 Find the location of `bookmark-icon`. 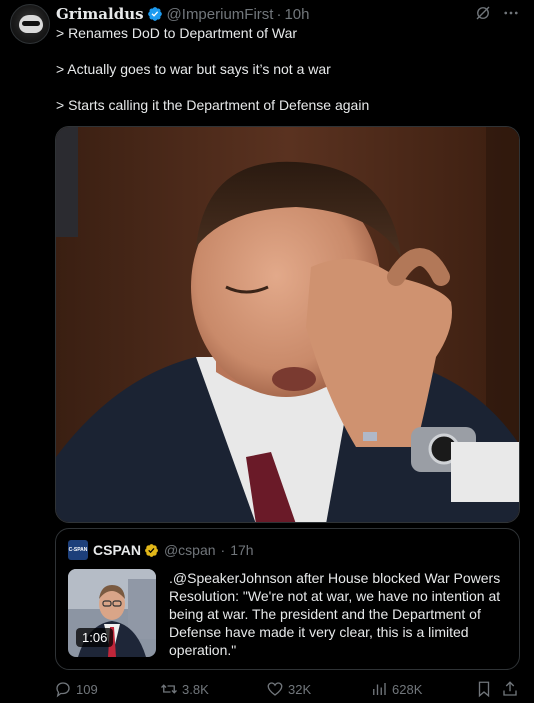

bookmark-icon is located at coordinates (484, 689).